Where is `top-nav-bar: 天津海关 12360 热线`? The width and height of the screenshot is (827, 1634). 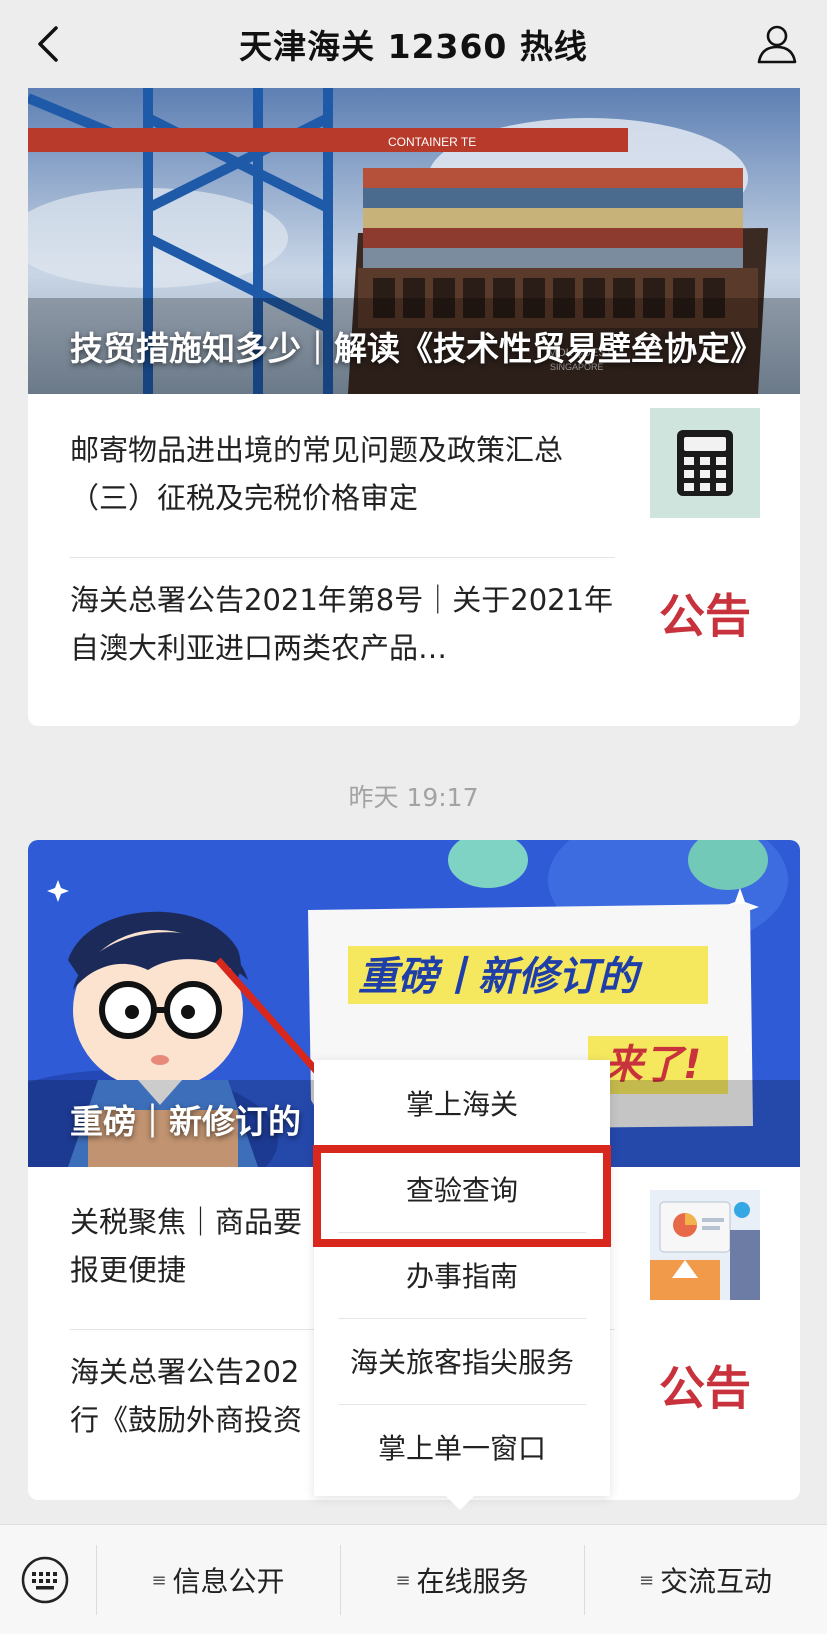
top-nav-bar: 天津海关 12360 热线 is located at coordinates (413, 44).